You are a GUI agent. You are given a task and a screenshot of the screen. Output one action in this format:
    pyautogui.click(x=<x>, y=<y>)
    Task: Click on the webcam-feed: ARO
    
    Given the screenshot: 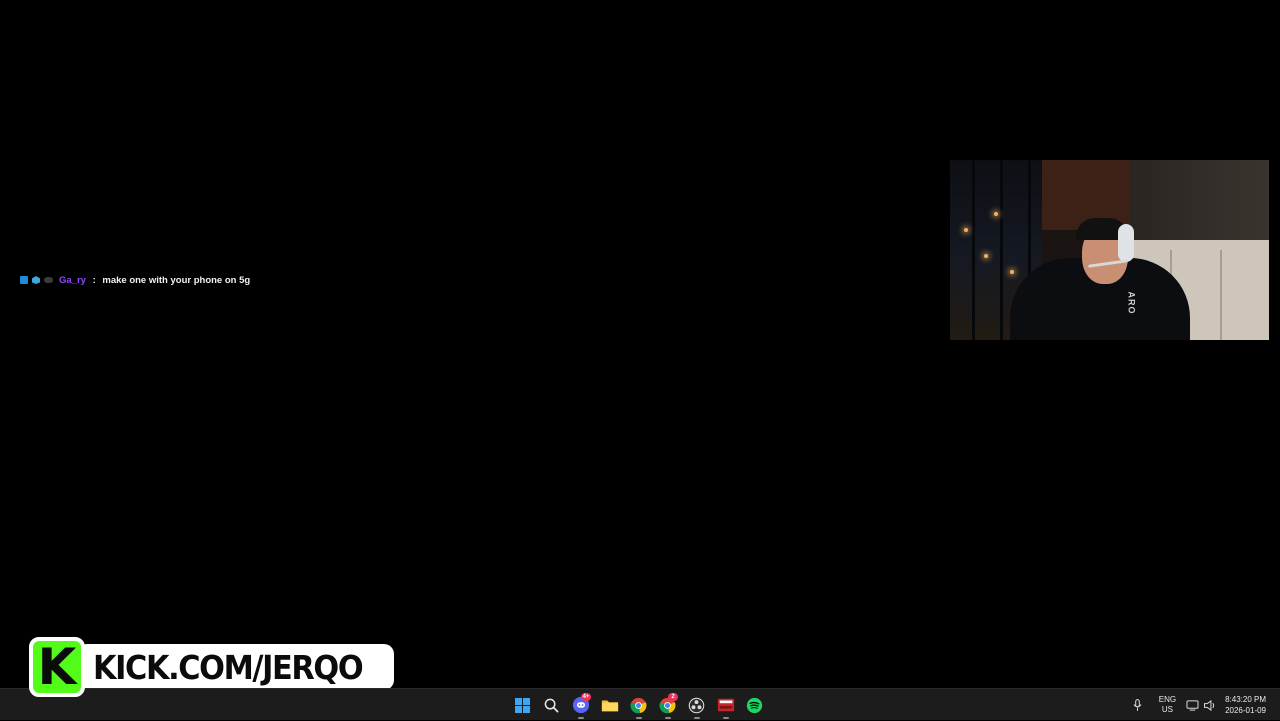 What is the action you would take?
    pyautogui.click(x=1109, y=250)
    